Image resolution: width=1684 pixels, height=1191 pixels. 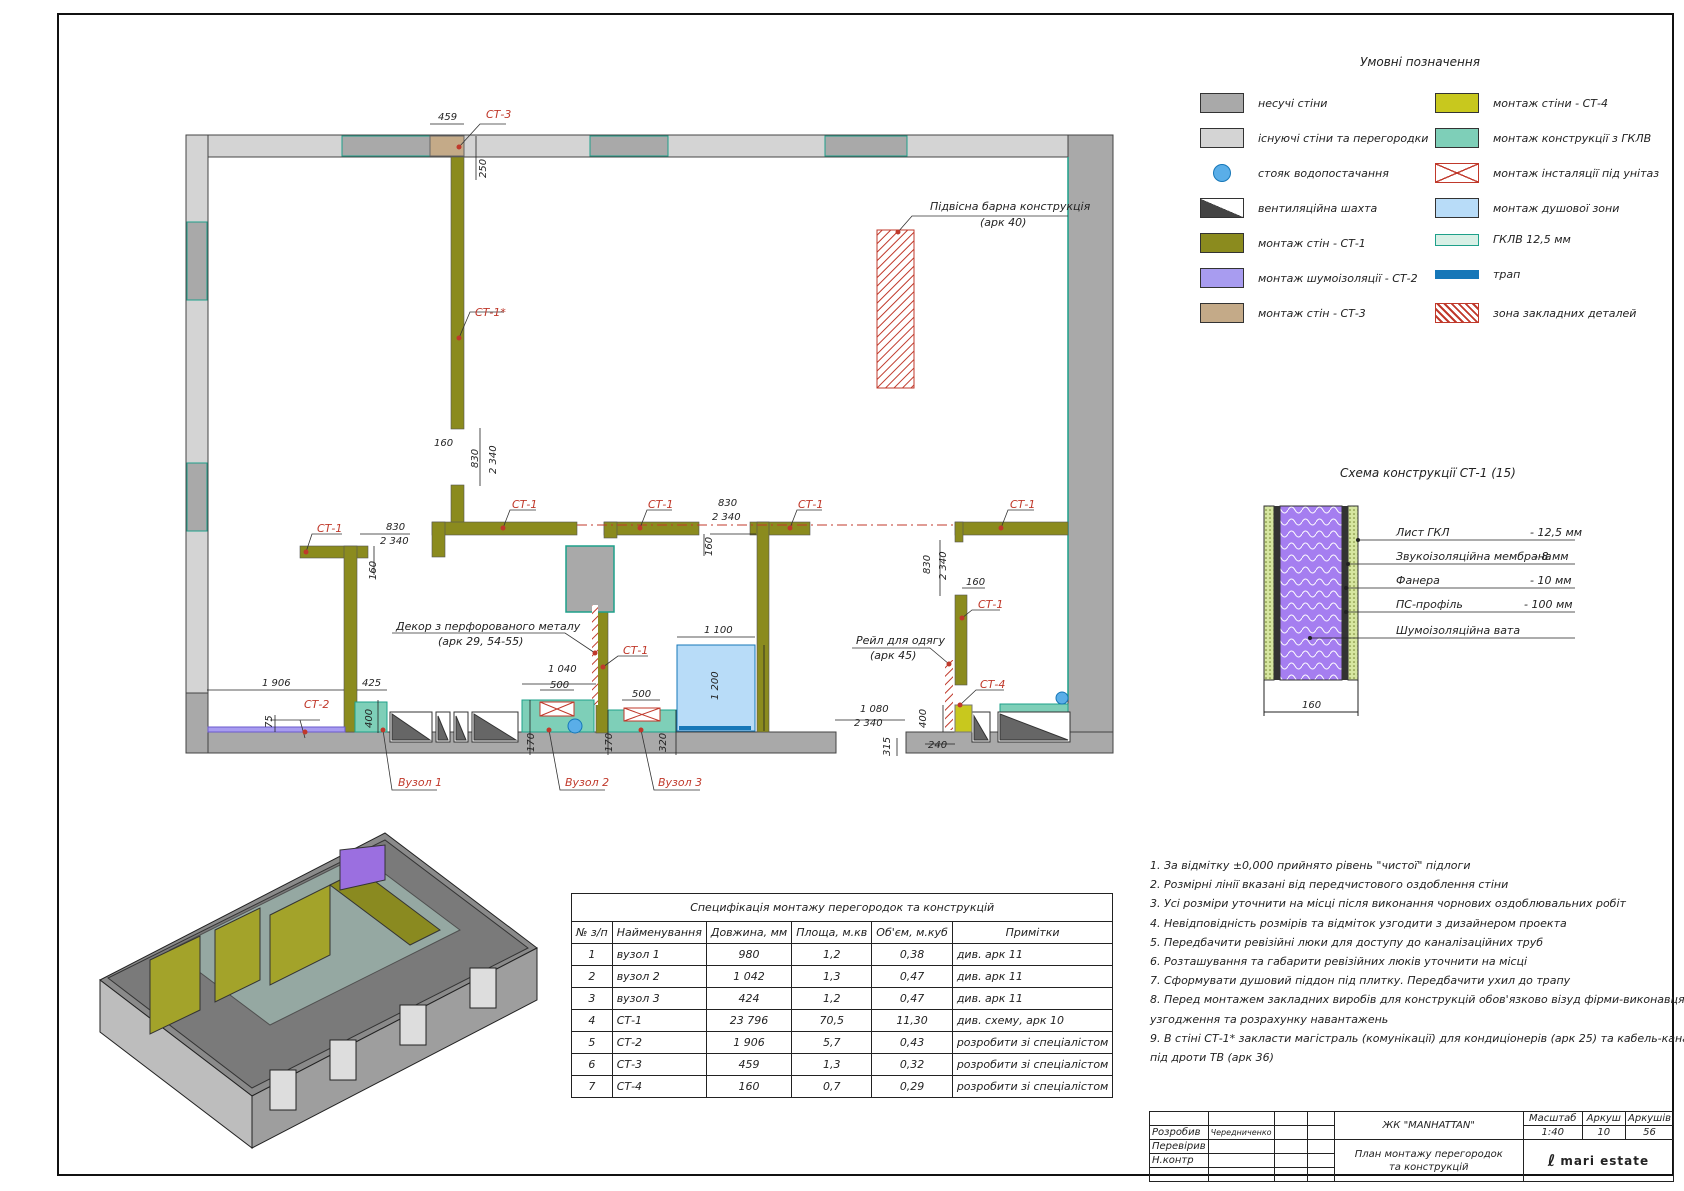 I want to click on label-st1s: СТ-1*, so click(x=490, y=312).